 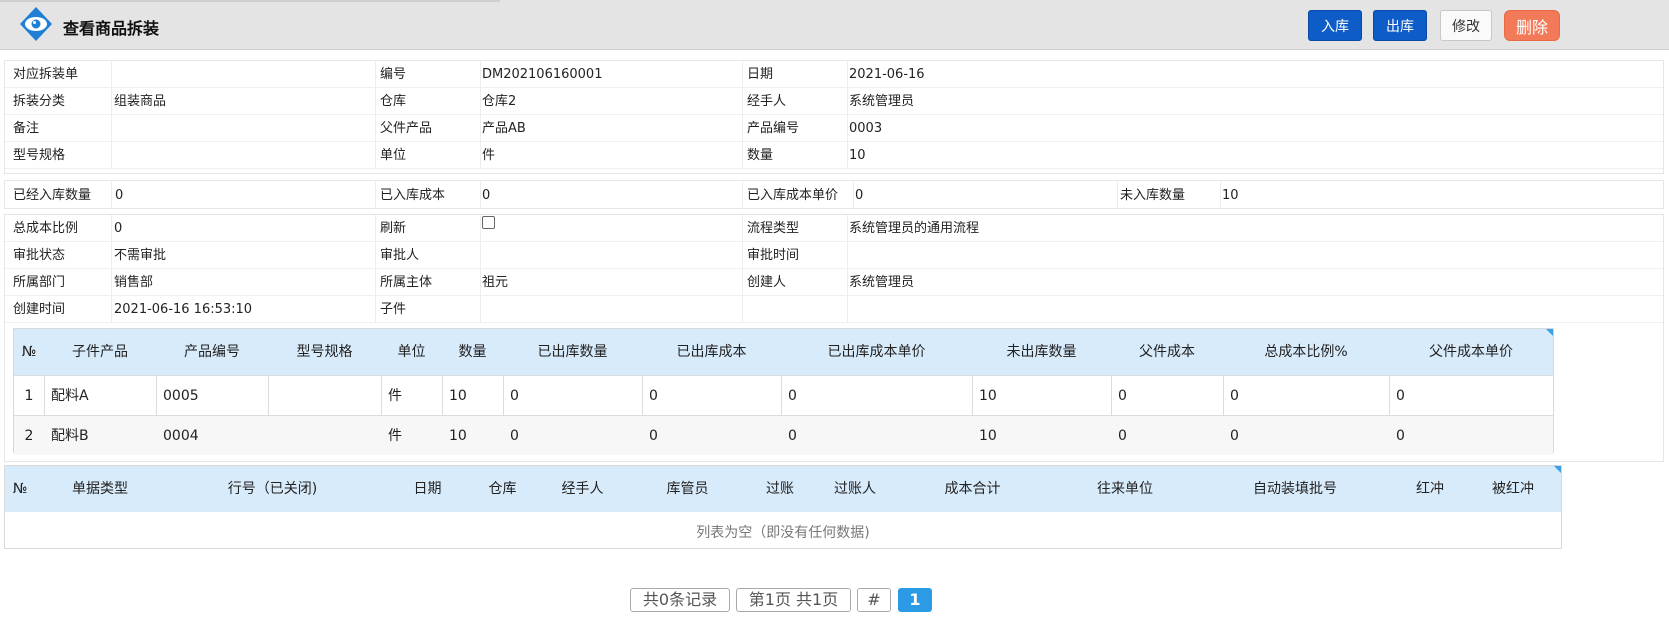 What do you see at coordinates (773, 228) in the screenshot?
I see `field-label: 流程类型` at bounding box center [773, 228].